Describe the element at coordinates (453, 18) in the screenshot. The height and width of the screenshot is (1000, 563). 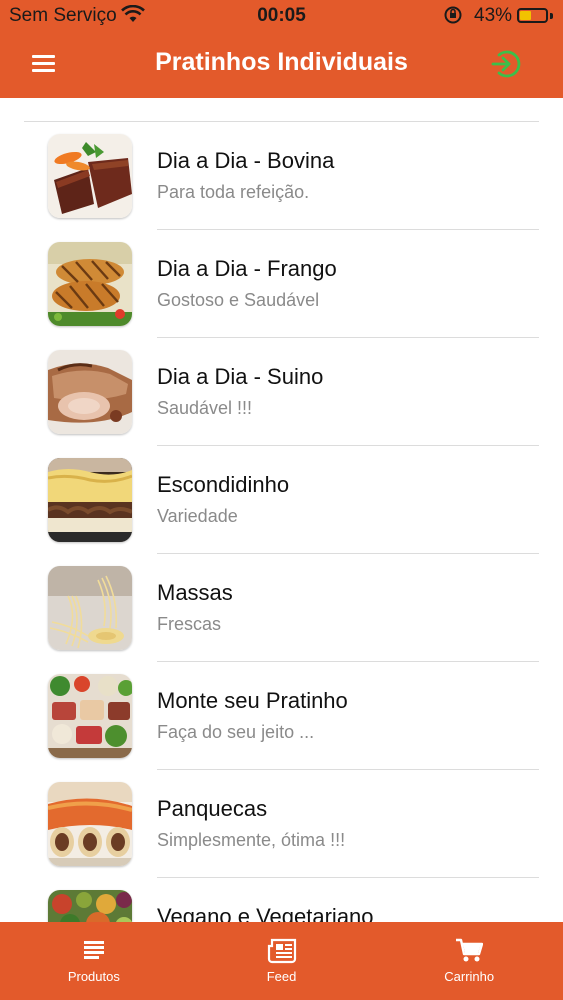
I see `orientation-lock-icon` at that location.